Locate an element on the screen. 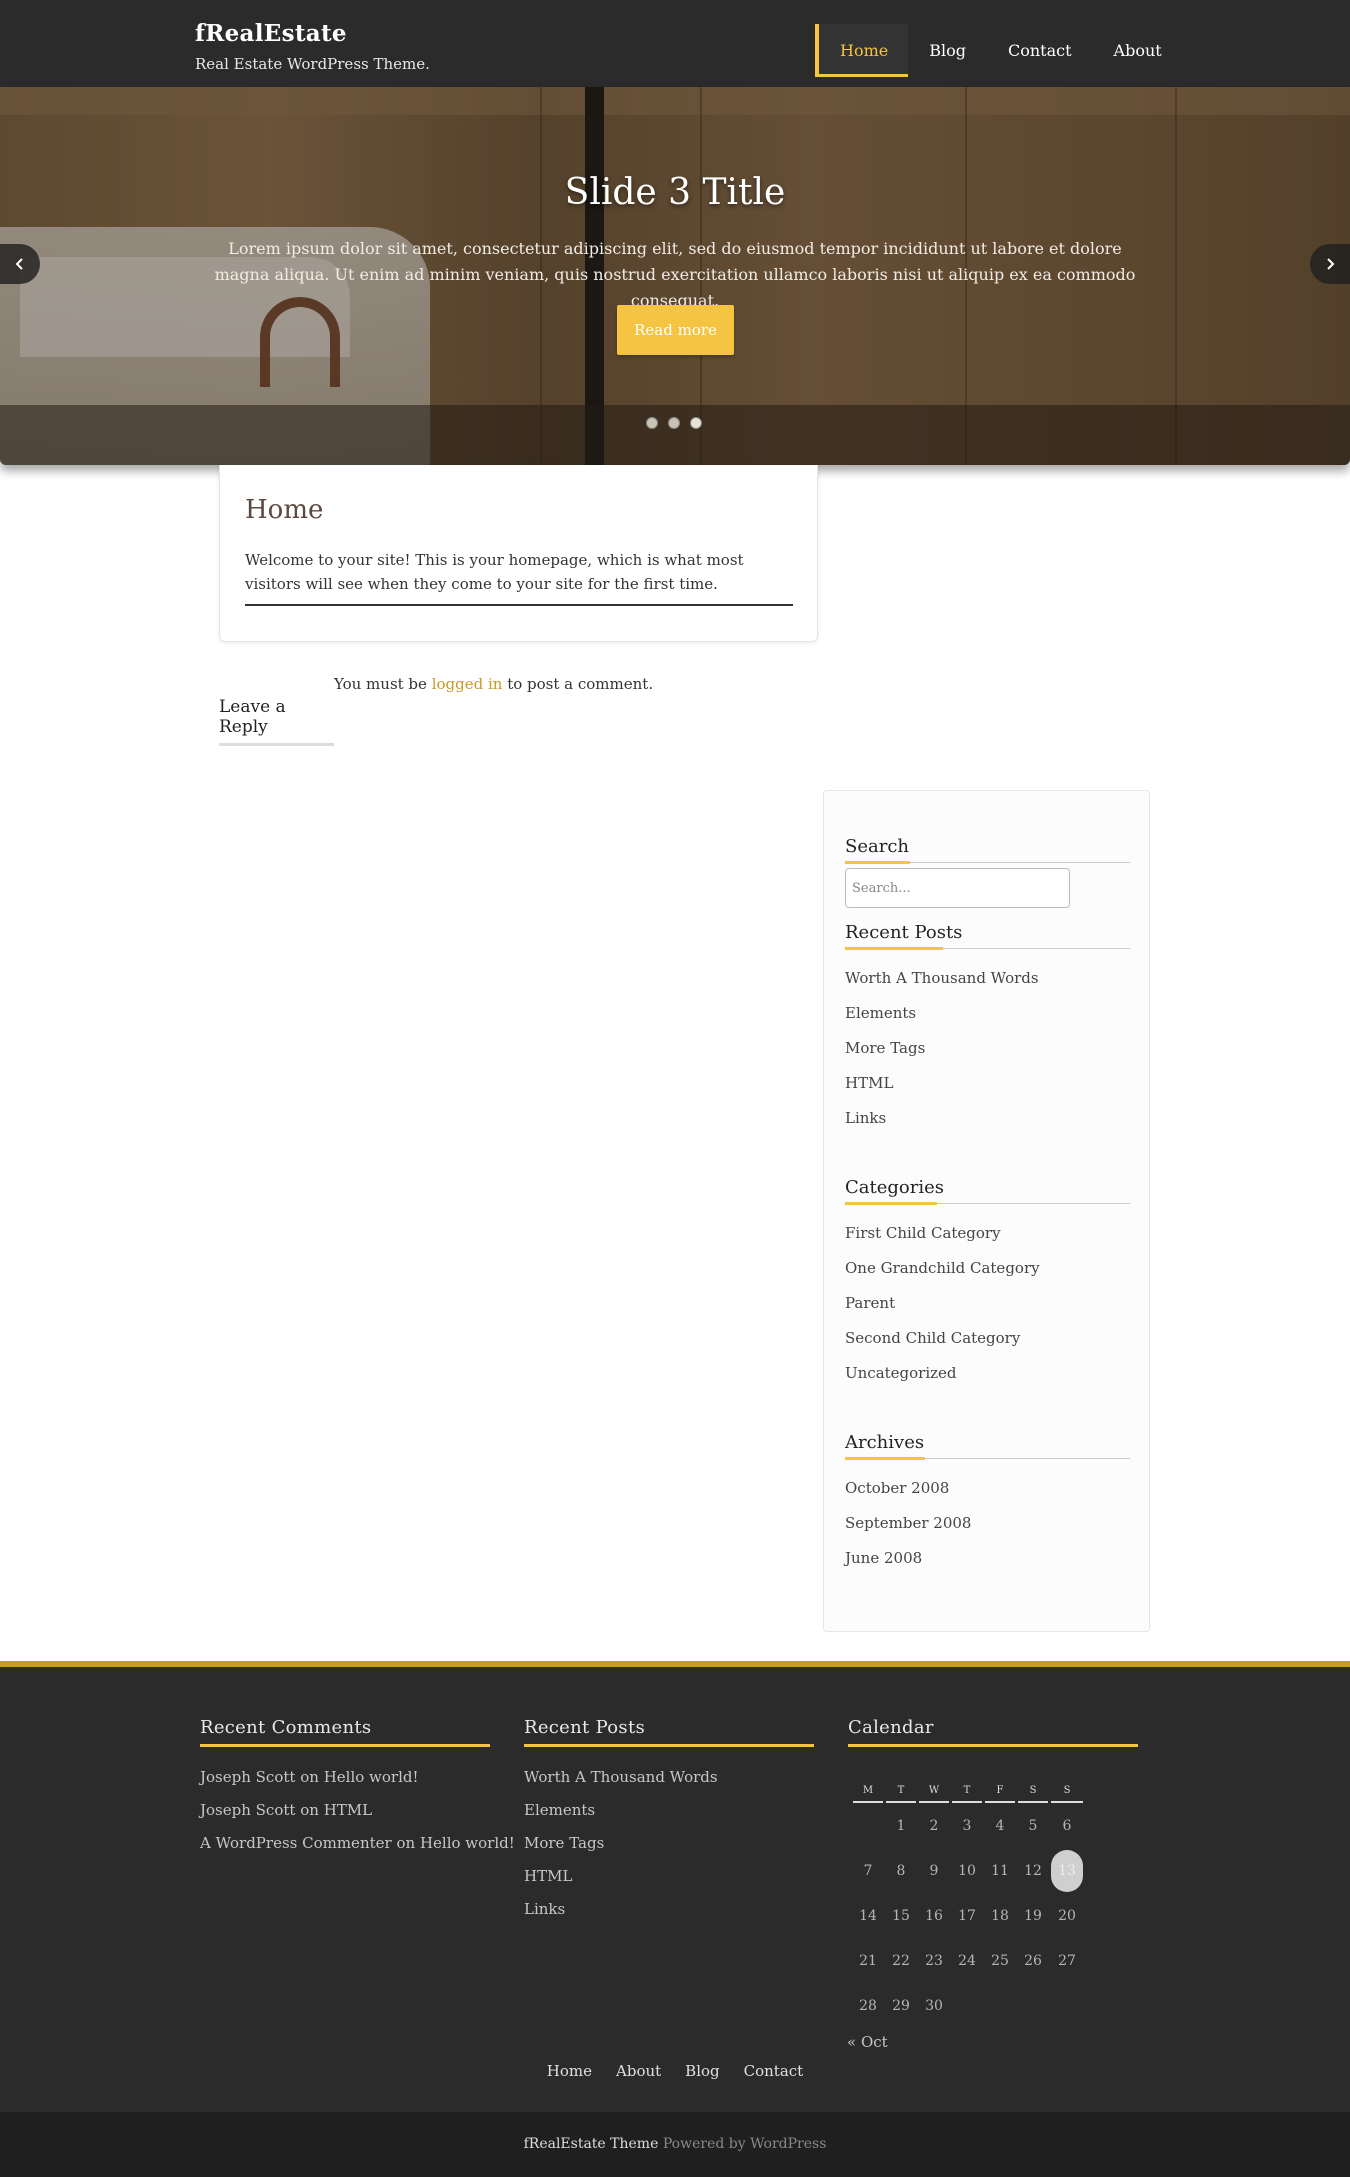  footer-nav-contact: Contact is located at coordinates (774, 2071).